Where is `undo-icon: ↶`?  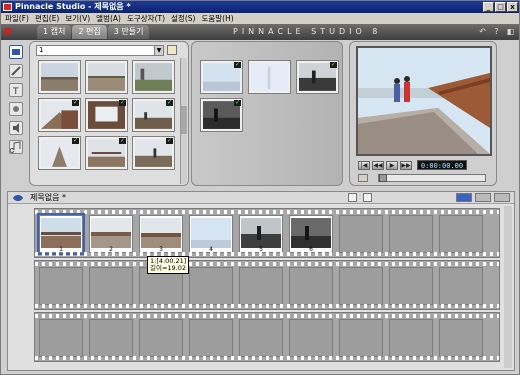 undo-icon: ↶ is located at coordinates (482, 31).